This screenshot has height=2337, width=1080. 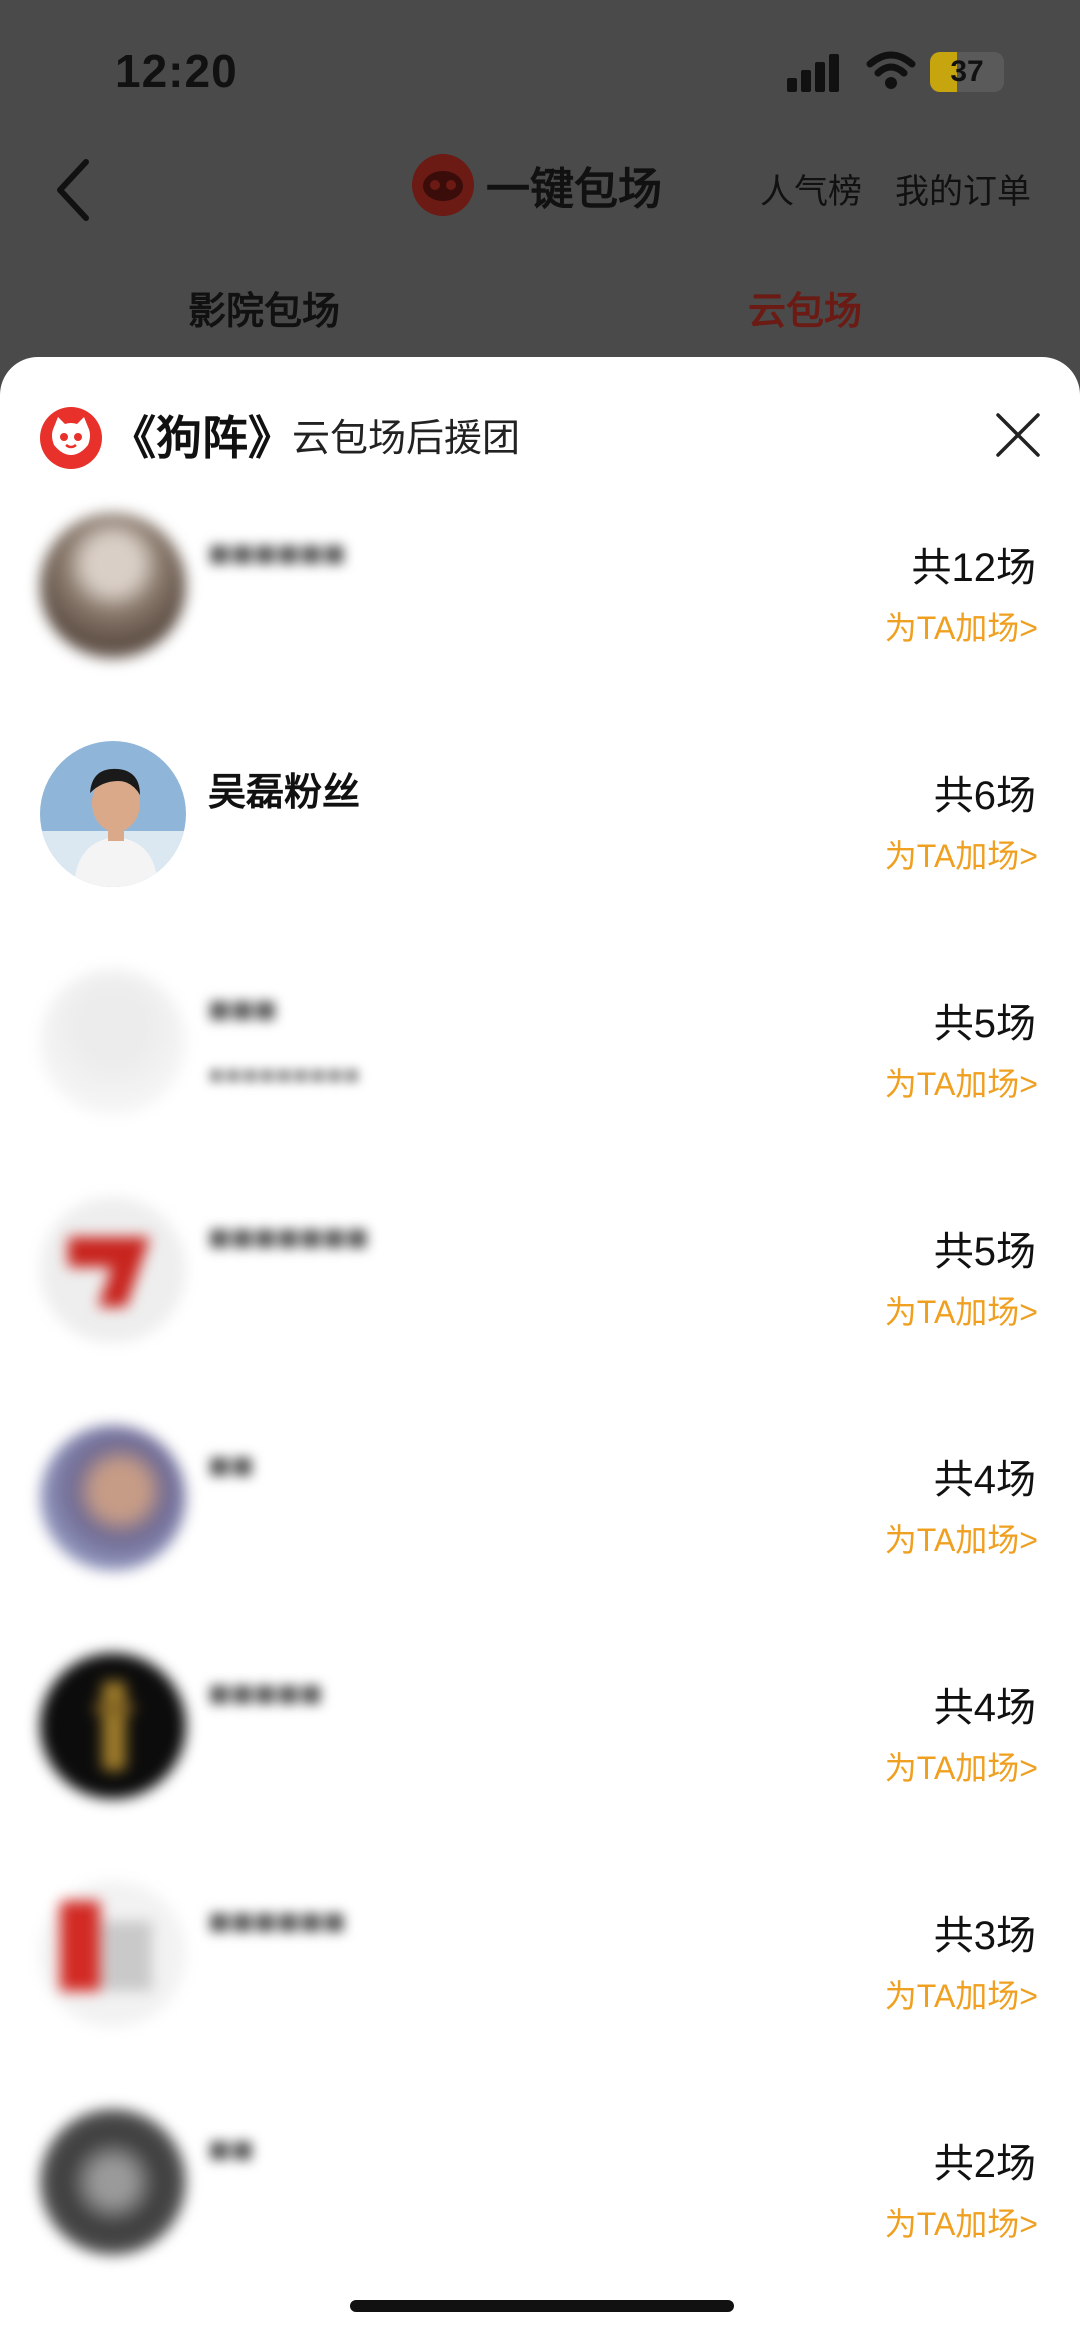 What do you see at coordinates (805, 307) in the screenshot?
I see `tab-cloud-booking: 云包场` at bounding box center [805, 307].